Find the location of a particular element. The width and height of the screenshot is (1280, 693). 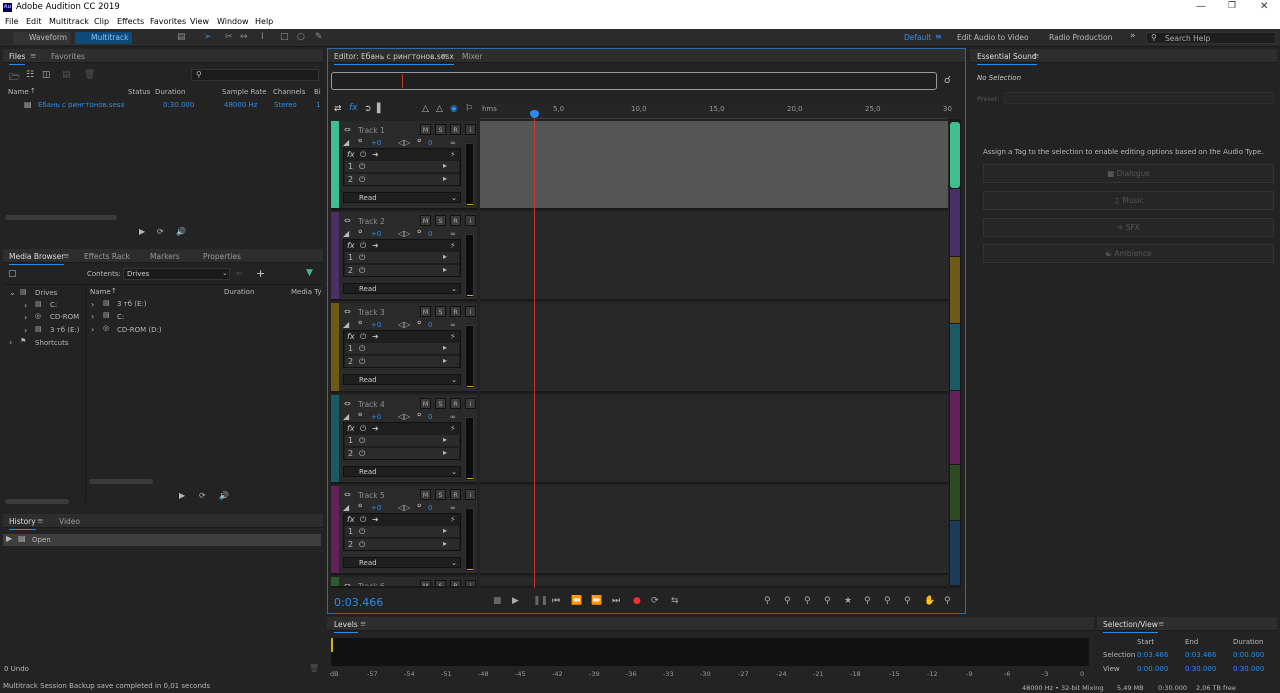

tree-shortcuts: Shortcuts is located at coordinates (51, 343).